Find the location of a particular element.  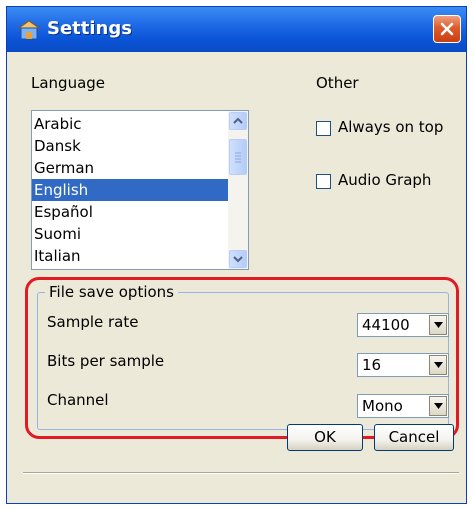

close-button is located at coordinates (447, 29).